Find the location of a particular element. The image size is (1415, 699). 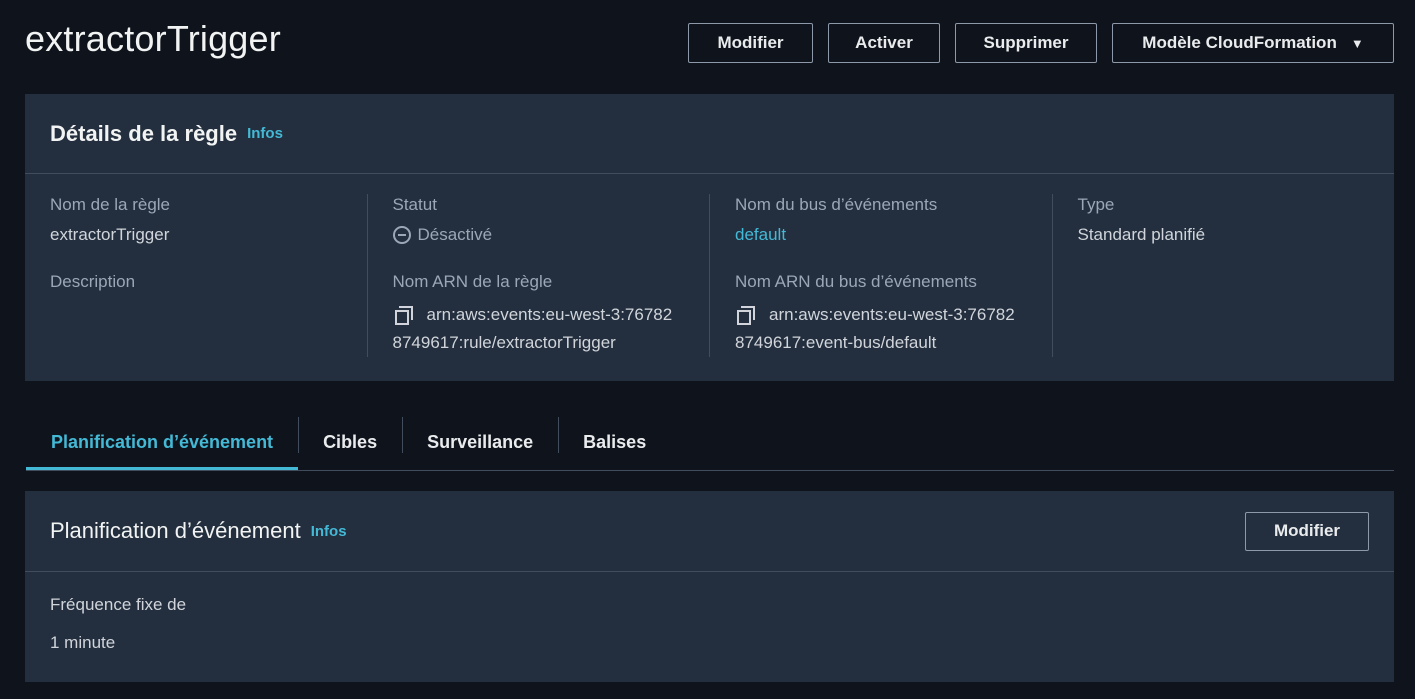

type-value: Standard planifié is located at coordinates (1141, 234).